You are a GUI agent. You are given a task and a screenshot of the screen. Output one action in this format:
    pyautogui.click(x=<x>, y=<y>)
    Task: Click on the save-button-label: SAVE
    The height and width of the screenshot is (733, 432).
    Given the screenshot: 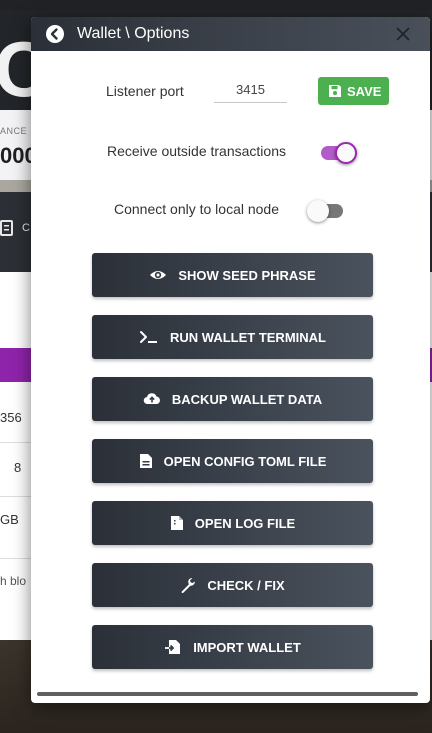 What is the action you would take?
    pyautogui.click(x=364, y=91)
    